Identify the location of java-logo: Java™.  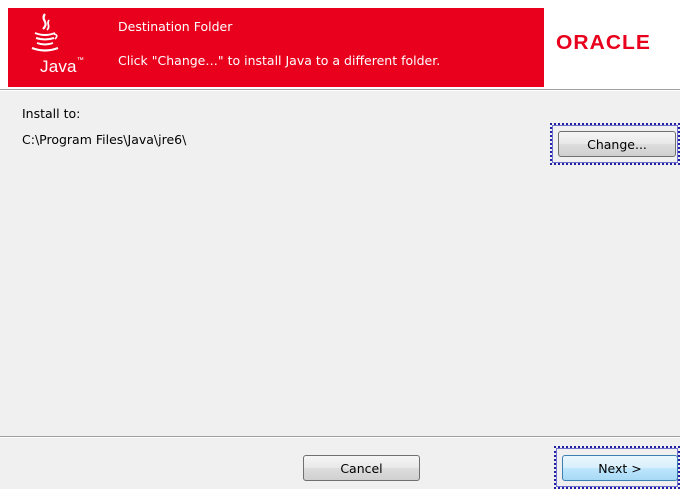
(53, 47).